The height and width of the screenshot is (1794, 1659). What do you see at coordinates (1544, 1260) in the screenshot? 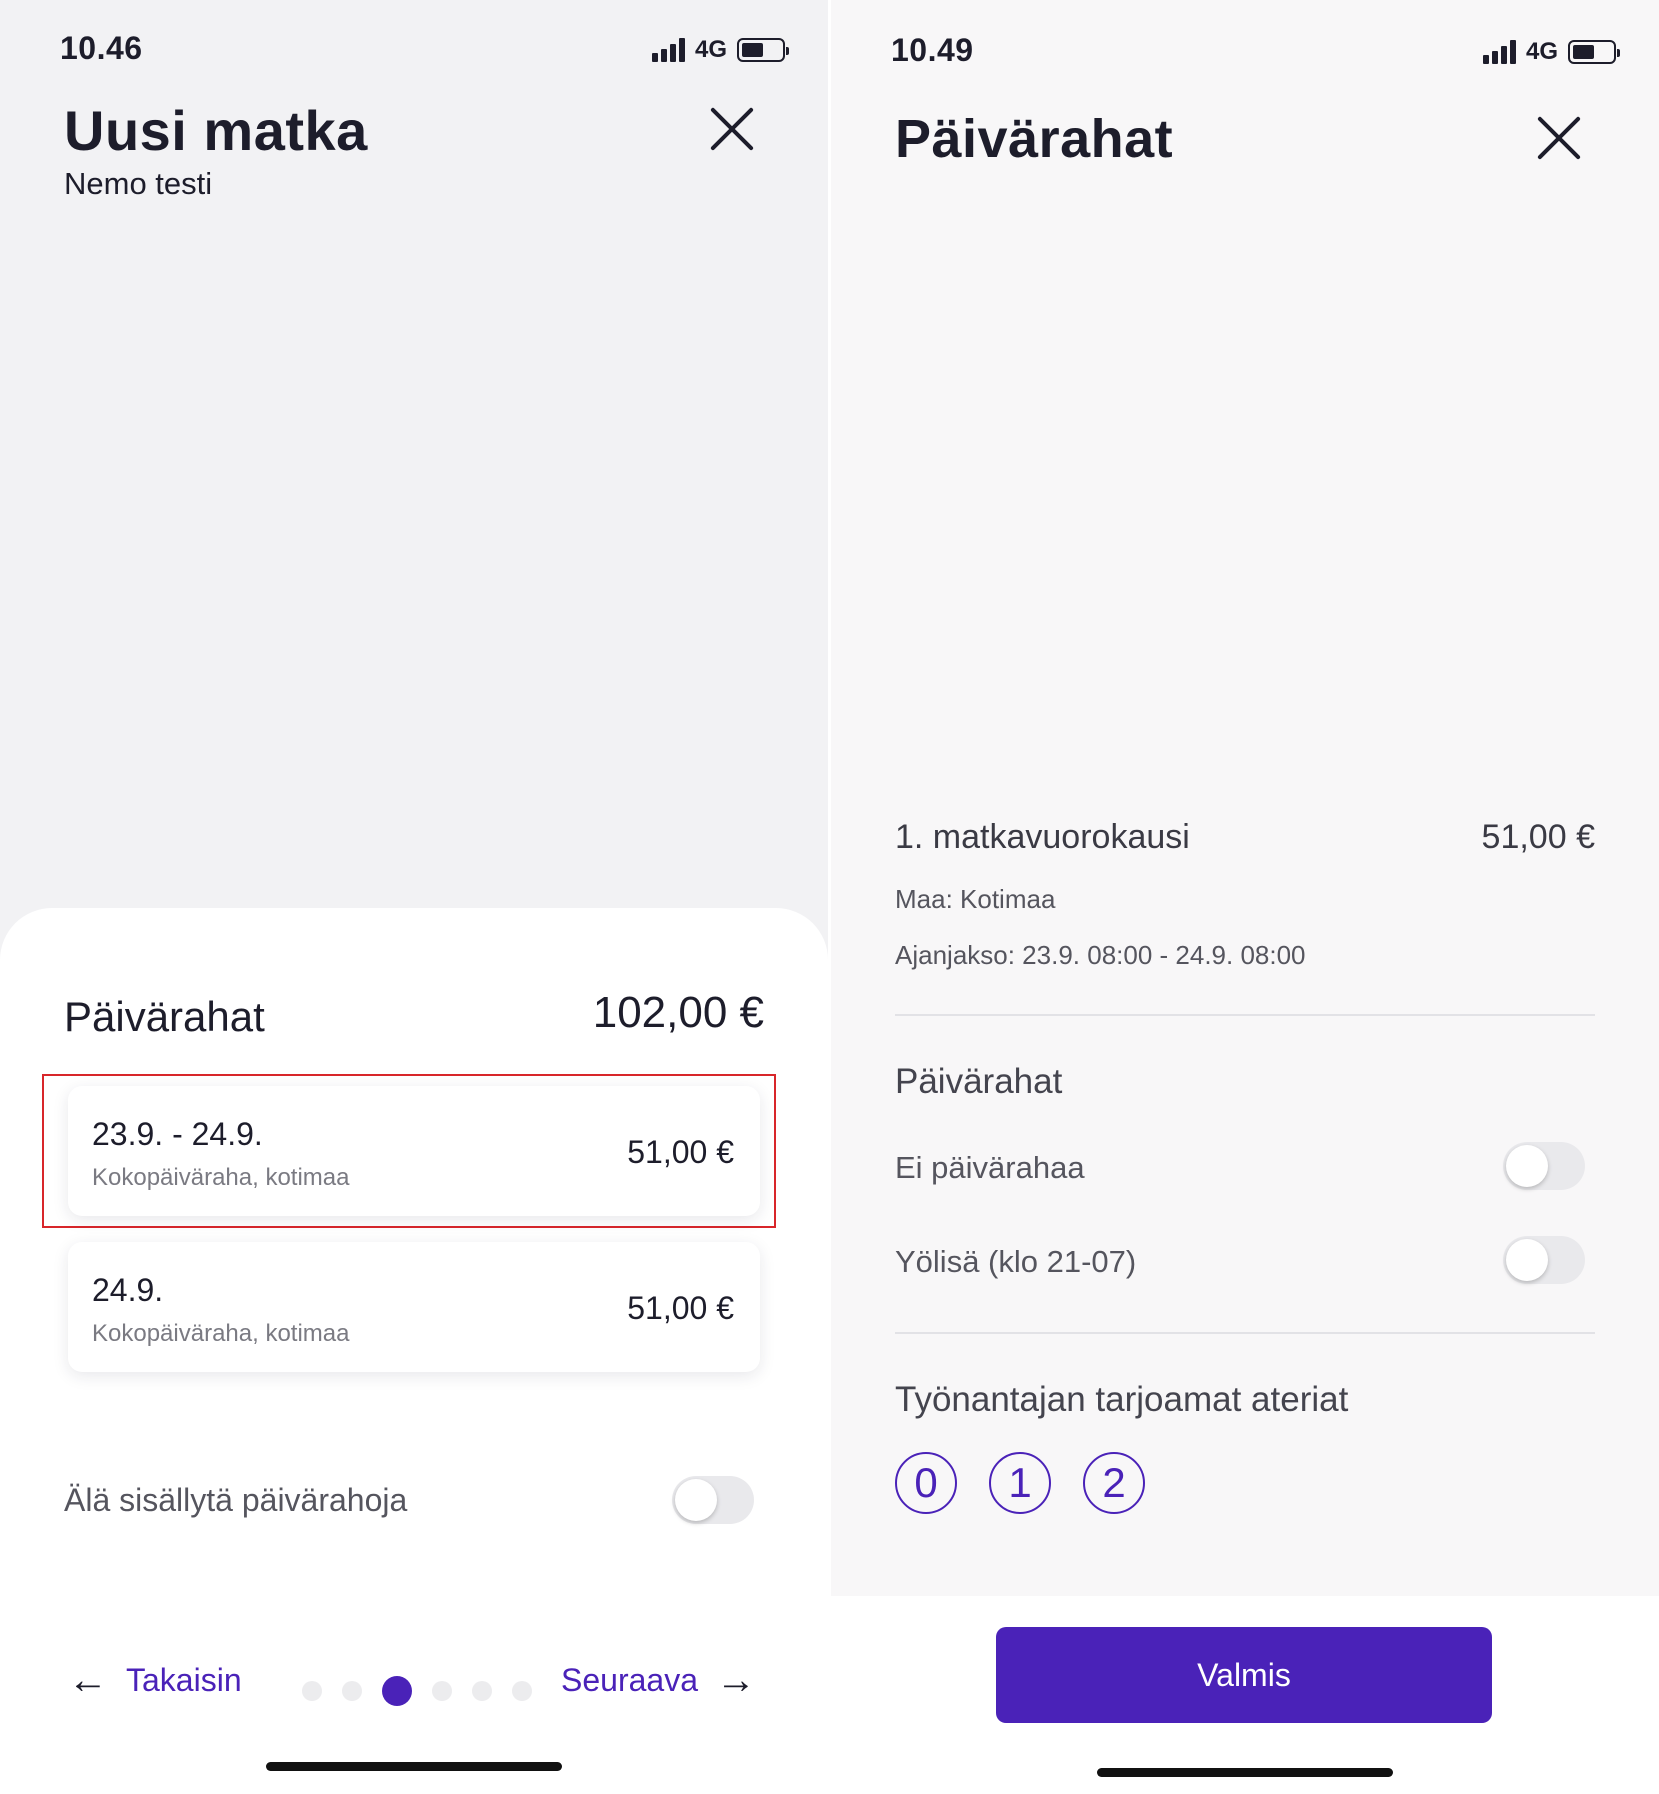
I see `night-allowance-toggle` at bounding box center [1544, 1260].